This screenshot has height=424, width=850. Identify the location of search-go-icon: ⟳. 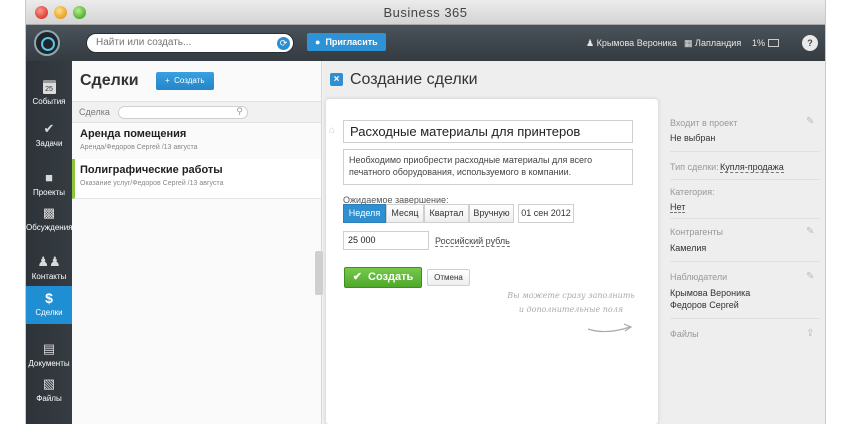
(283, 43).